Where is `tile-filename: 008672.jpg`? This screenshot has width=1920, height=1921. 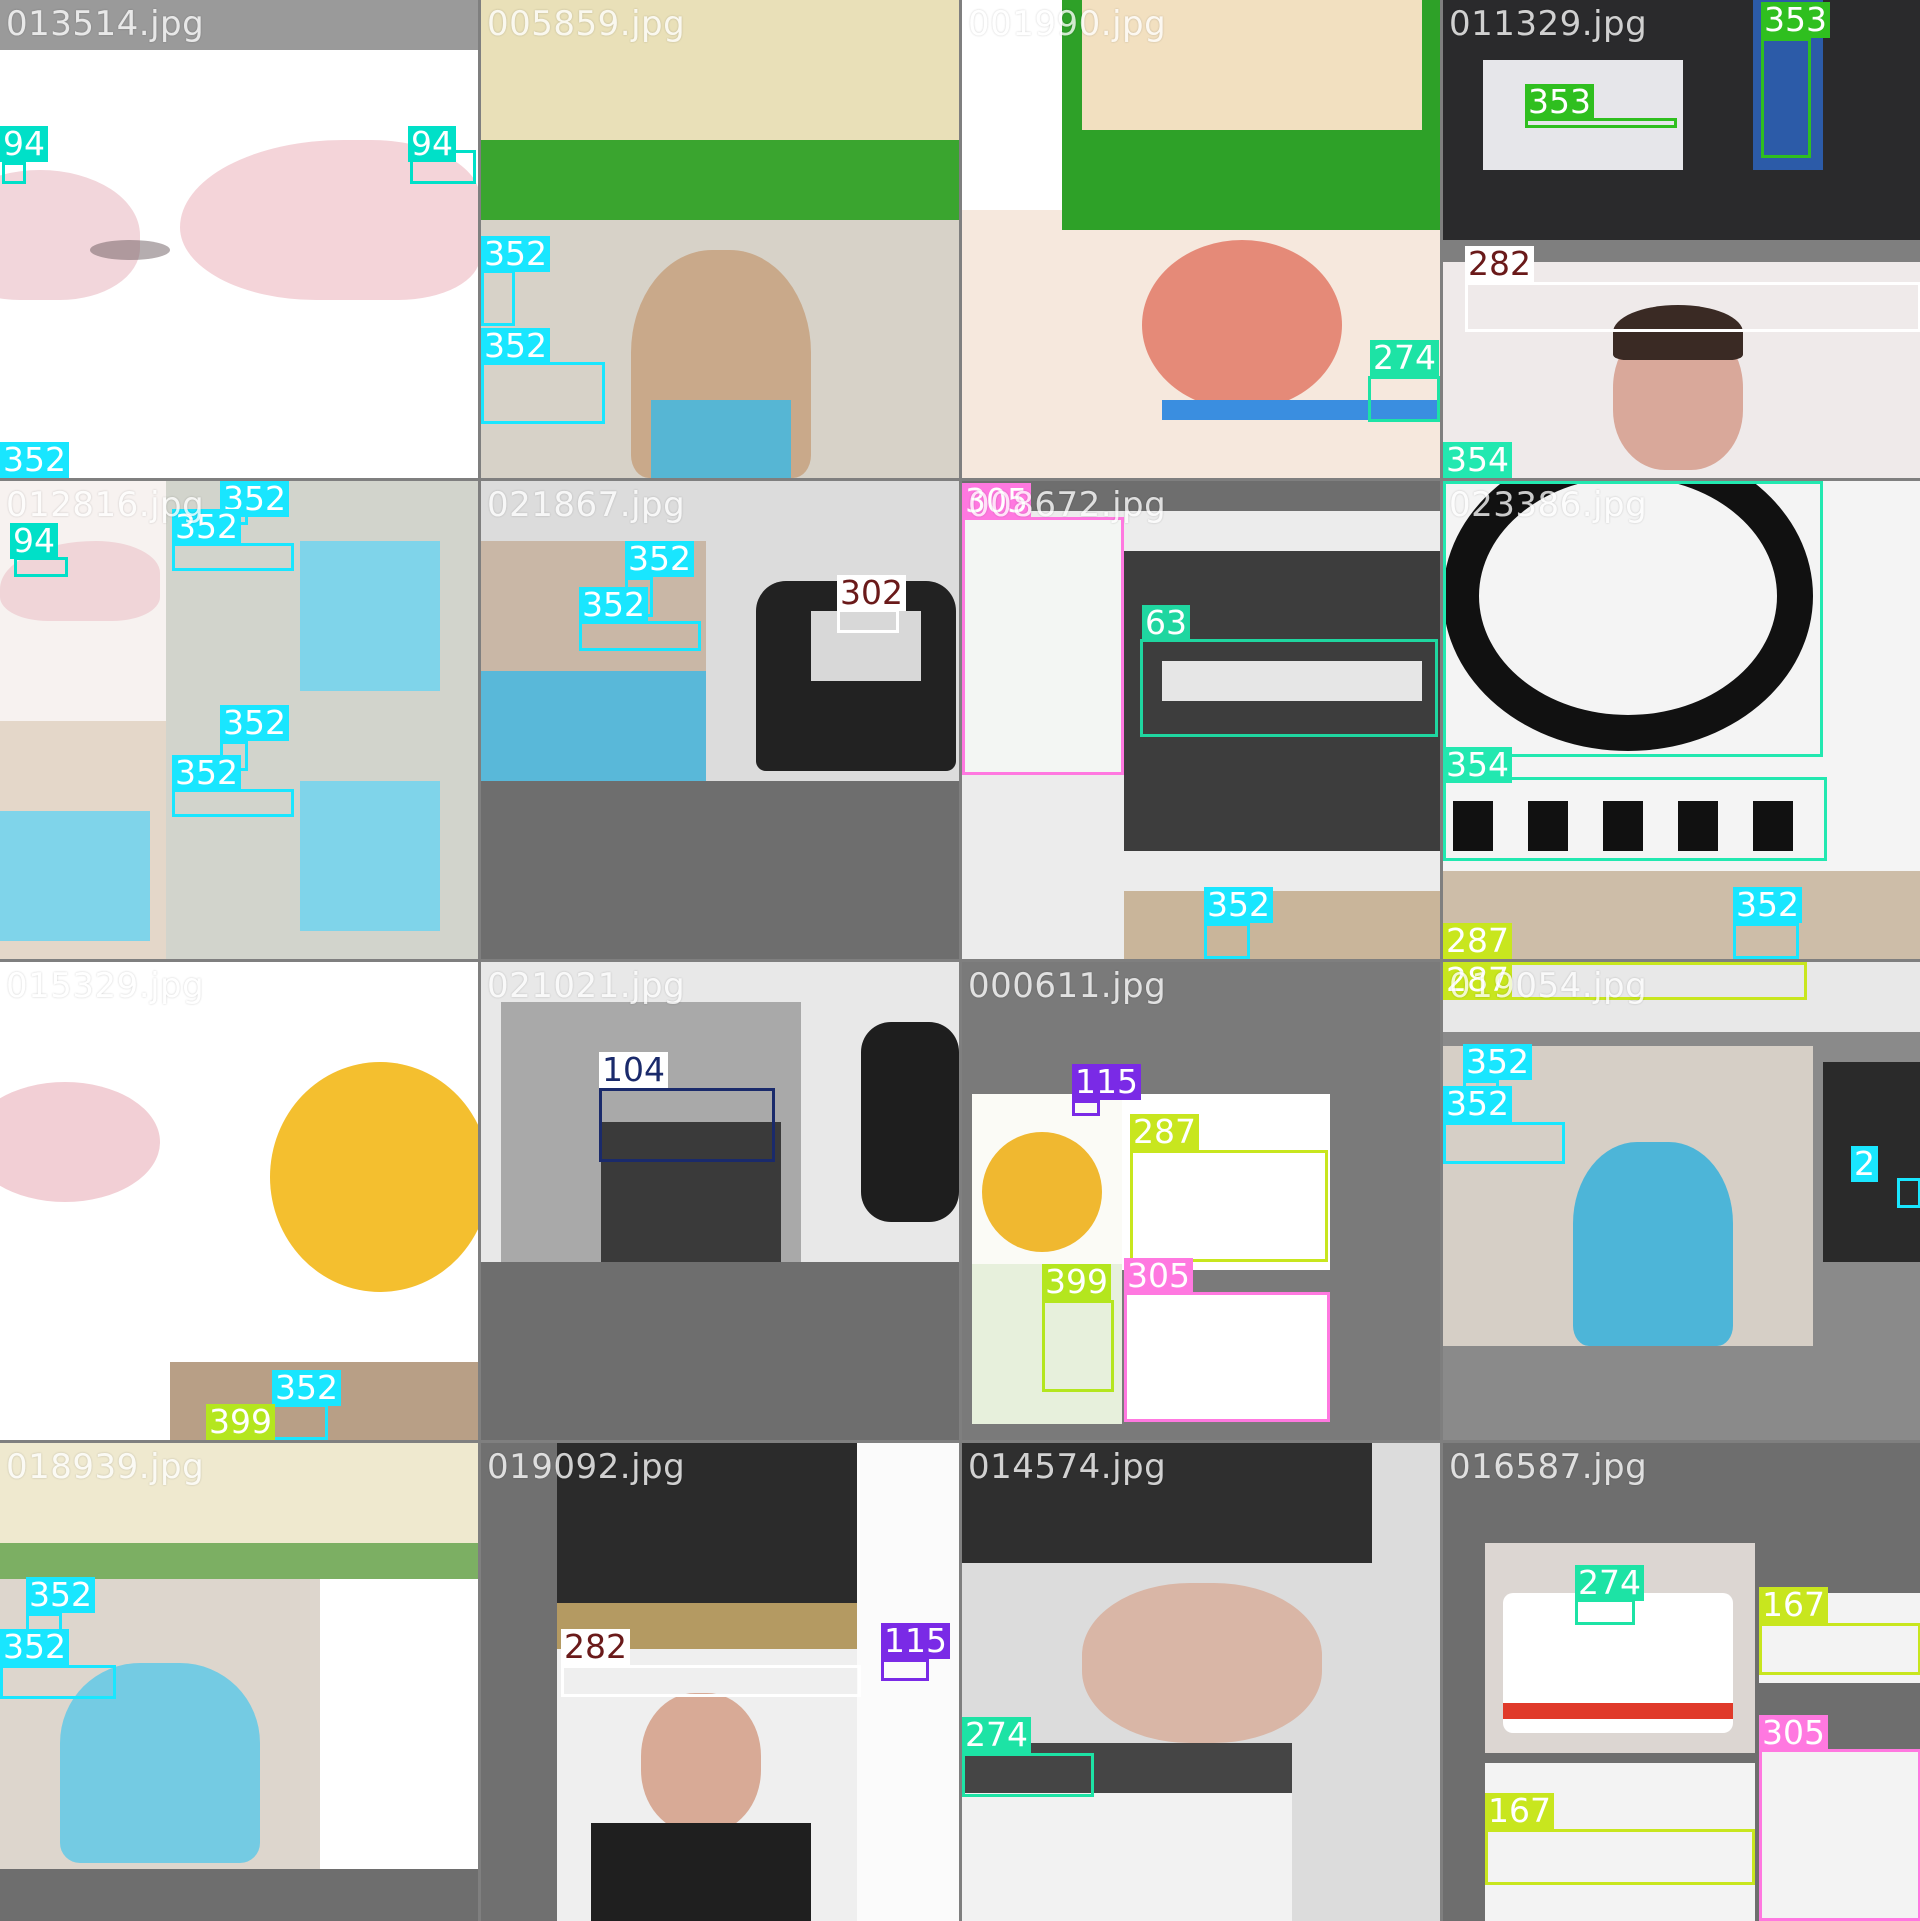
tile-filename: 008672.jpg is located at coordinates (1067, 505).